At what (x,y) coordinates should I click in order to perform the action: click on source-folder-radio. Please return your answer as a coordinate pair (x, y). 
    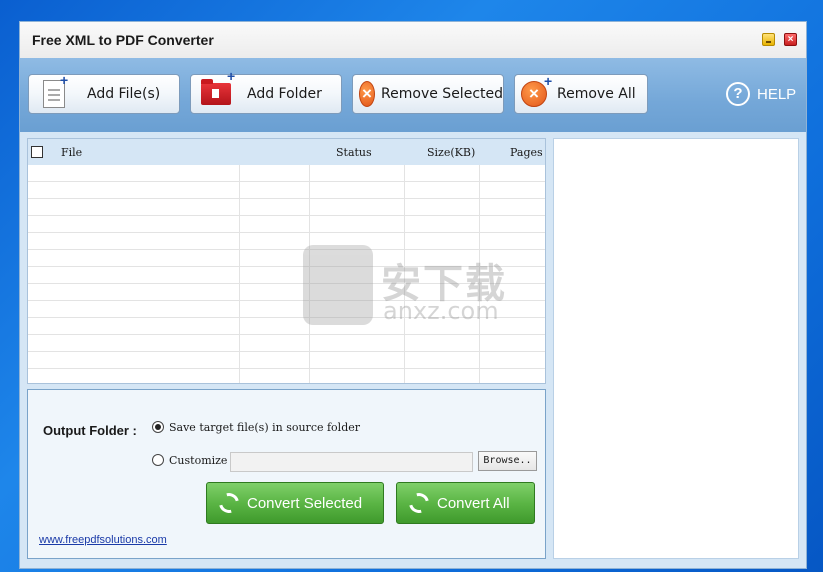
    Looking at the image, I should click on (158, 427).